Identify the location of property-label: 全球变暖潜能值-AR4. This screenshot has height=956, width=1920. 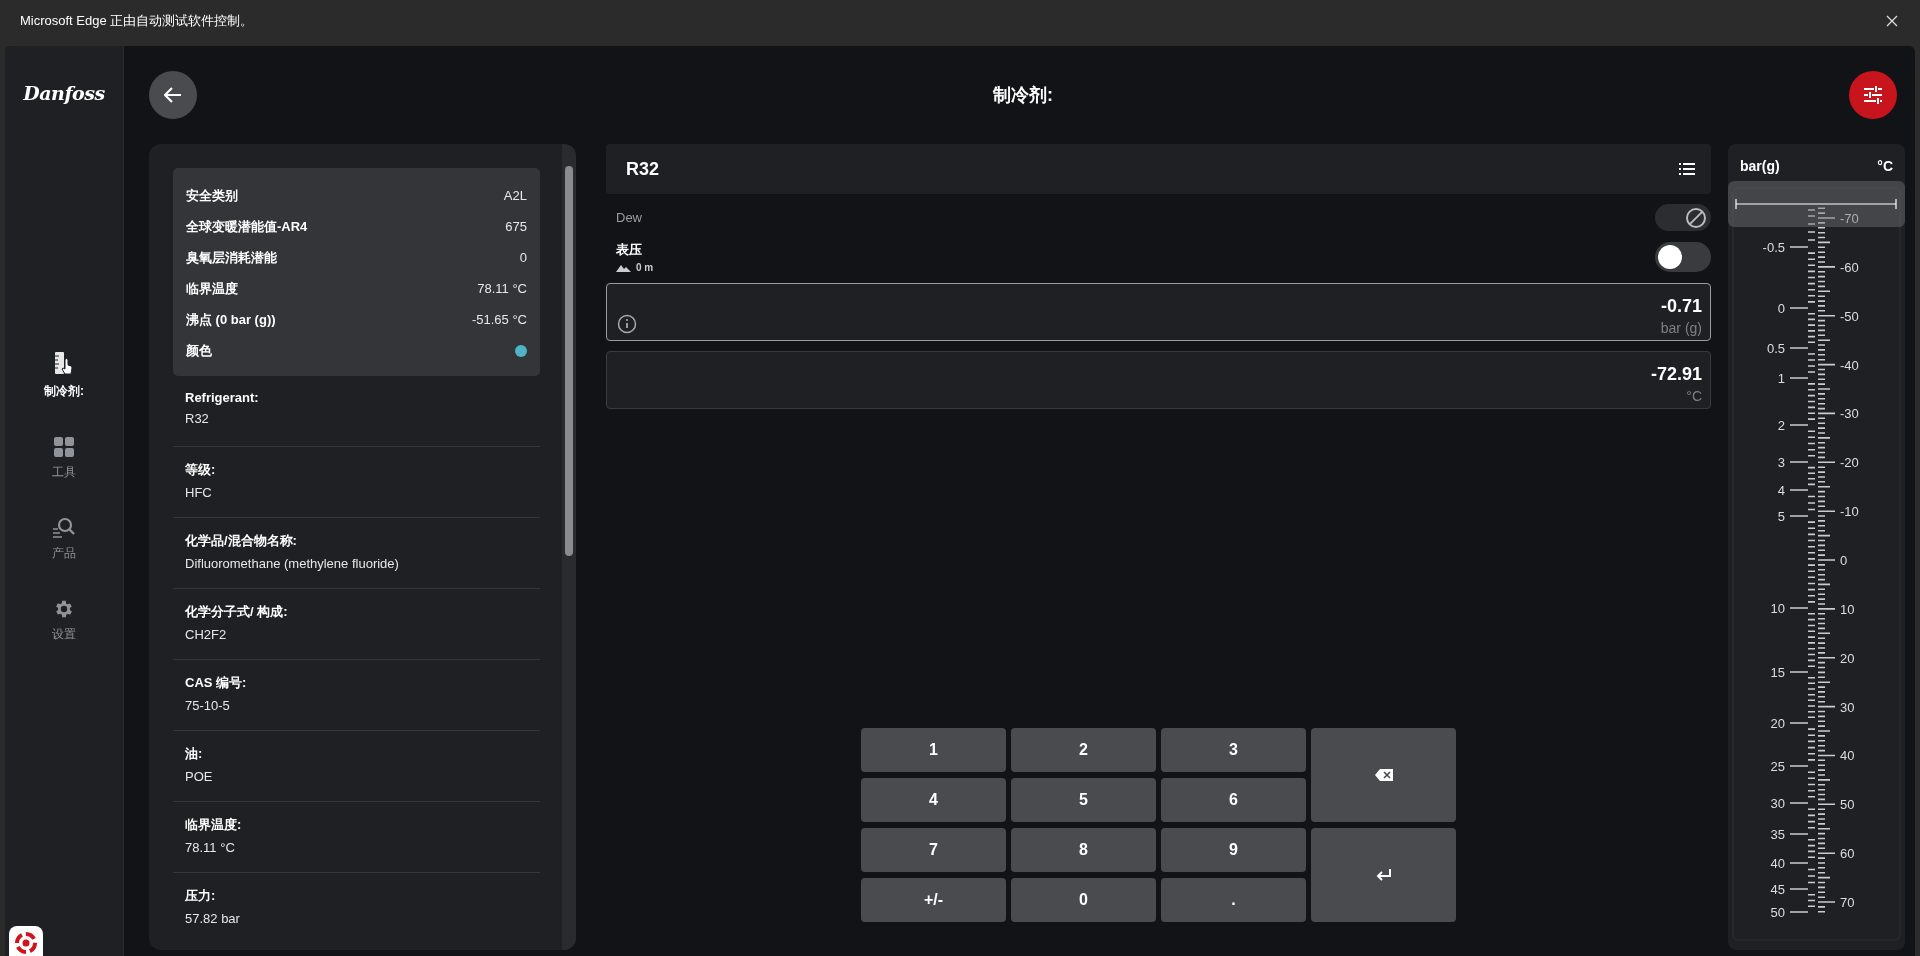
(247, 226).